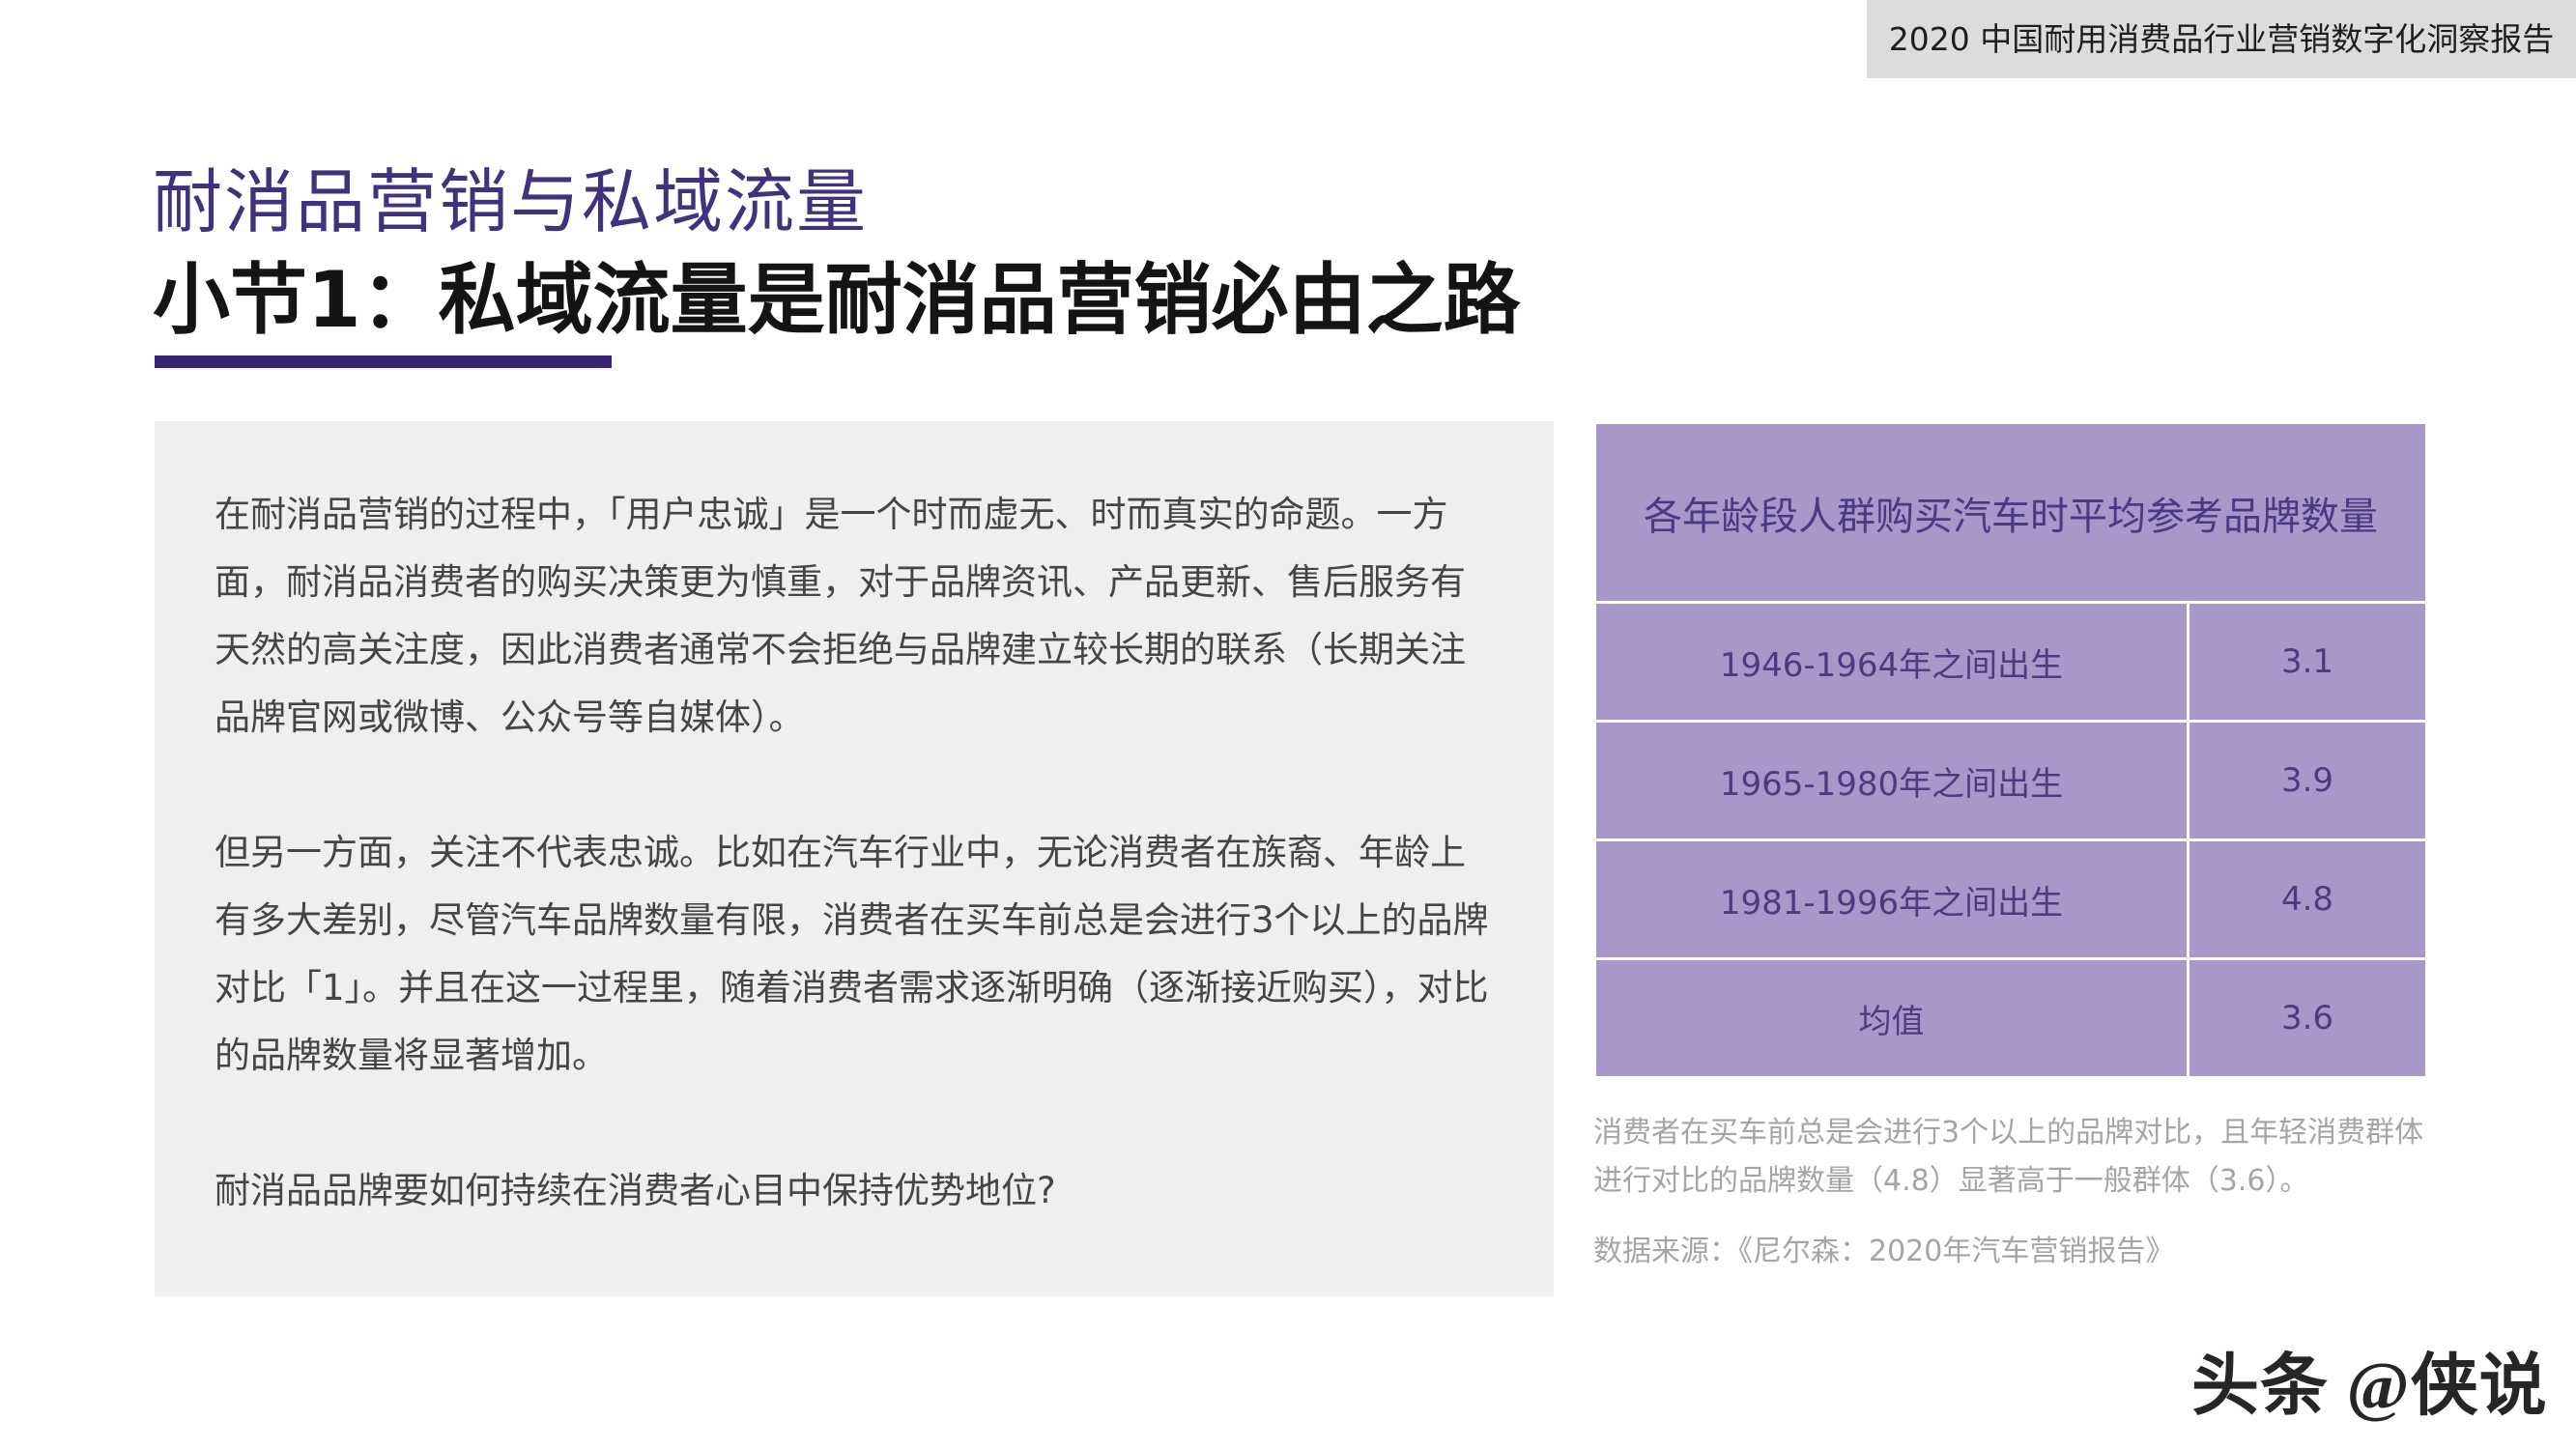 This screenshot has height=1449, width=2576. Describe the element at coordinates (1884, 1251) in the screenshot. I see `data-source: 数据来源：《尼尔森：2020年汽车营销报告》` at that location.